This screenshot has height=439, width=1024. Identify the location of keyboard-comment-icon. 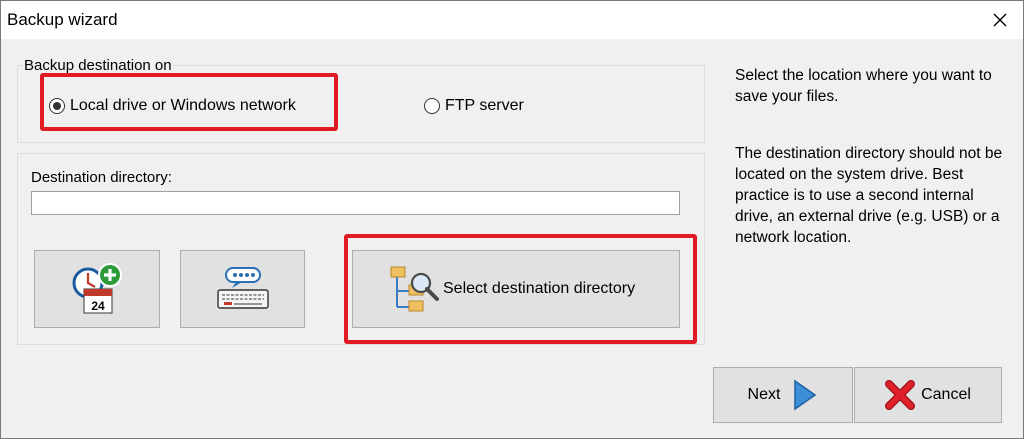
(242, 288).